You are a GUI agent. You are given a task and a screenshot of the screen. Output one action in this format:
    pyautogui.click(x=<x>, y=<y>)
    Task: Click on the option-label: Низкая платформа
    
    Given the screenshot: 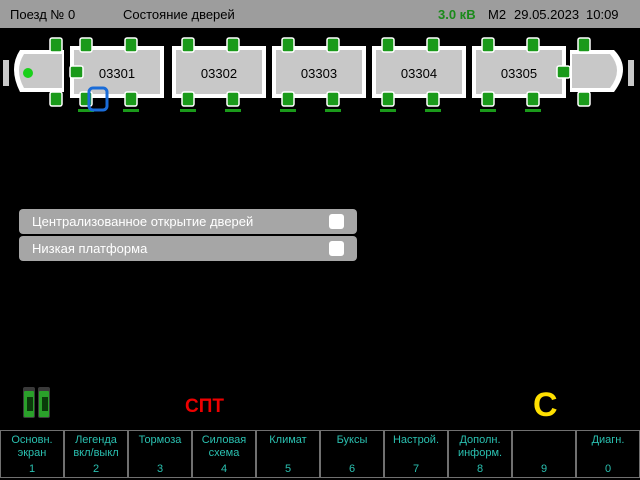 What is the action you would take?
    pyautogui.click(x=90, y=248)
    